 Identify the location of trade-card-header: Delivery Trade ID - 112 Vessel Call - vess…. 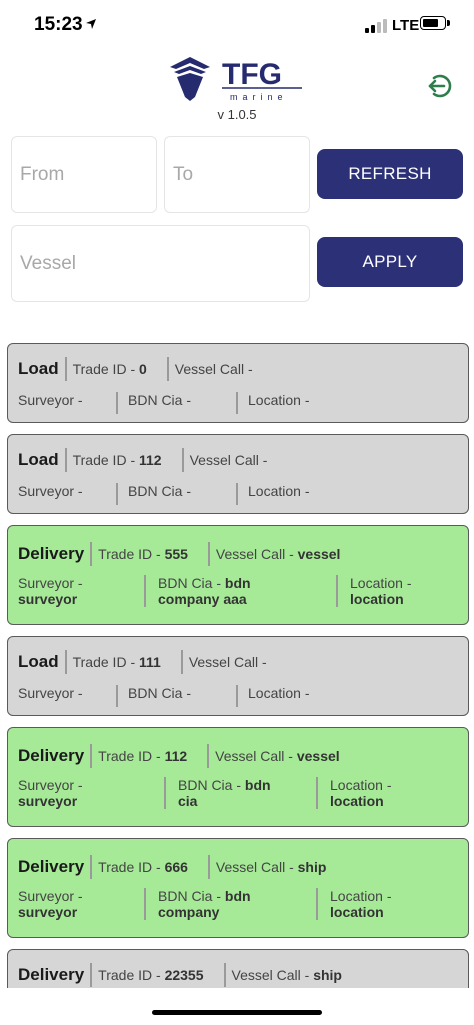
(238, 756).